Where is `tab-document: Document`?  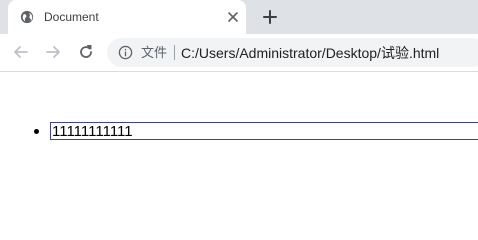 tab-document: Document is located at coordinates (127, 17).